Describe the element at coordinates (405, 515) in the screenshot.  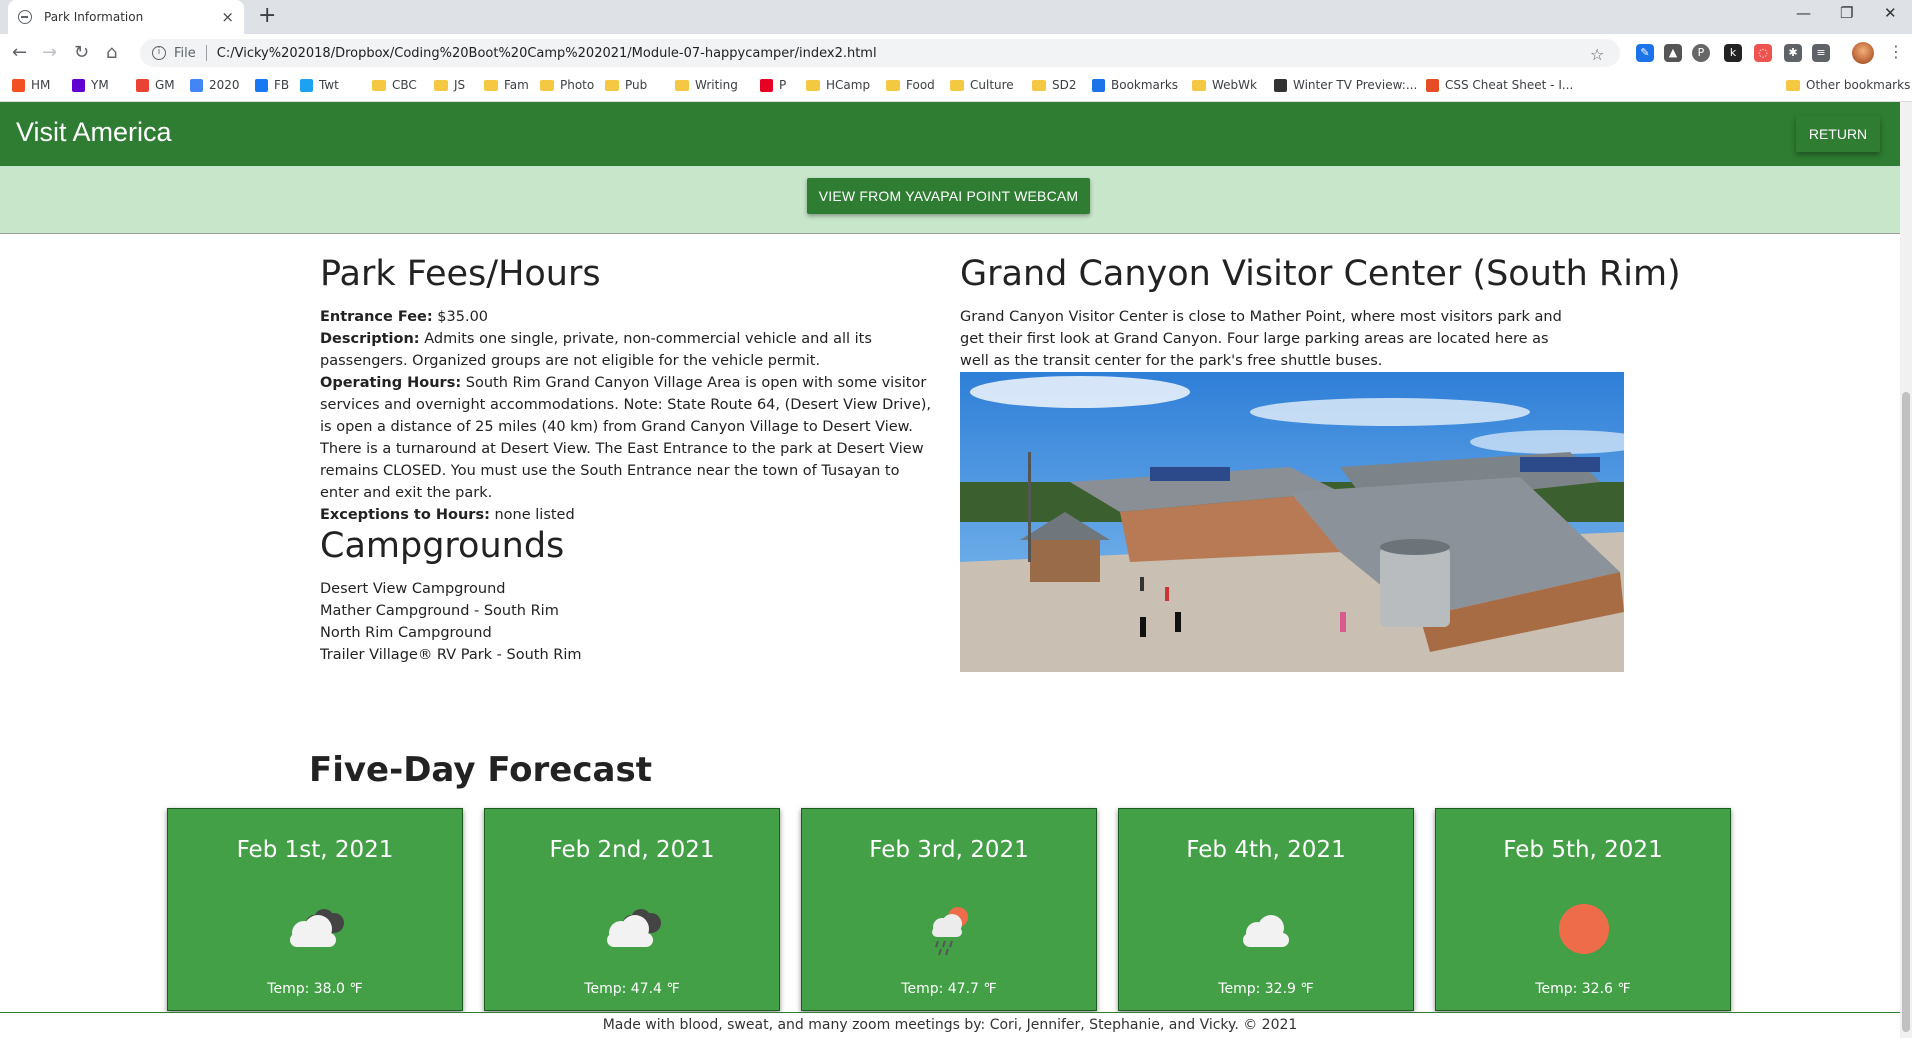
I see `exceptions-label: Exceptions to Hours:` at that location.